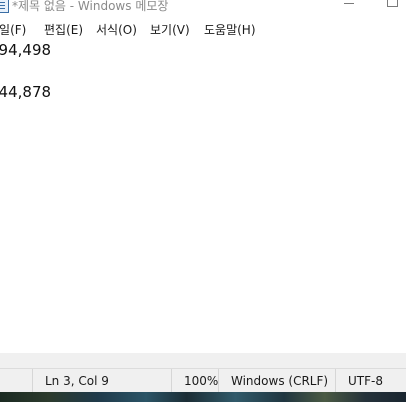 The width and height of the screenshot is (406, 402). What do you see at coordinates (370, 381) in the screenshot?
I see `status-encoding: UTF-8` at bounding box center [370, 381].